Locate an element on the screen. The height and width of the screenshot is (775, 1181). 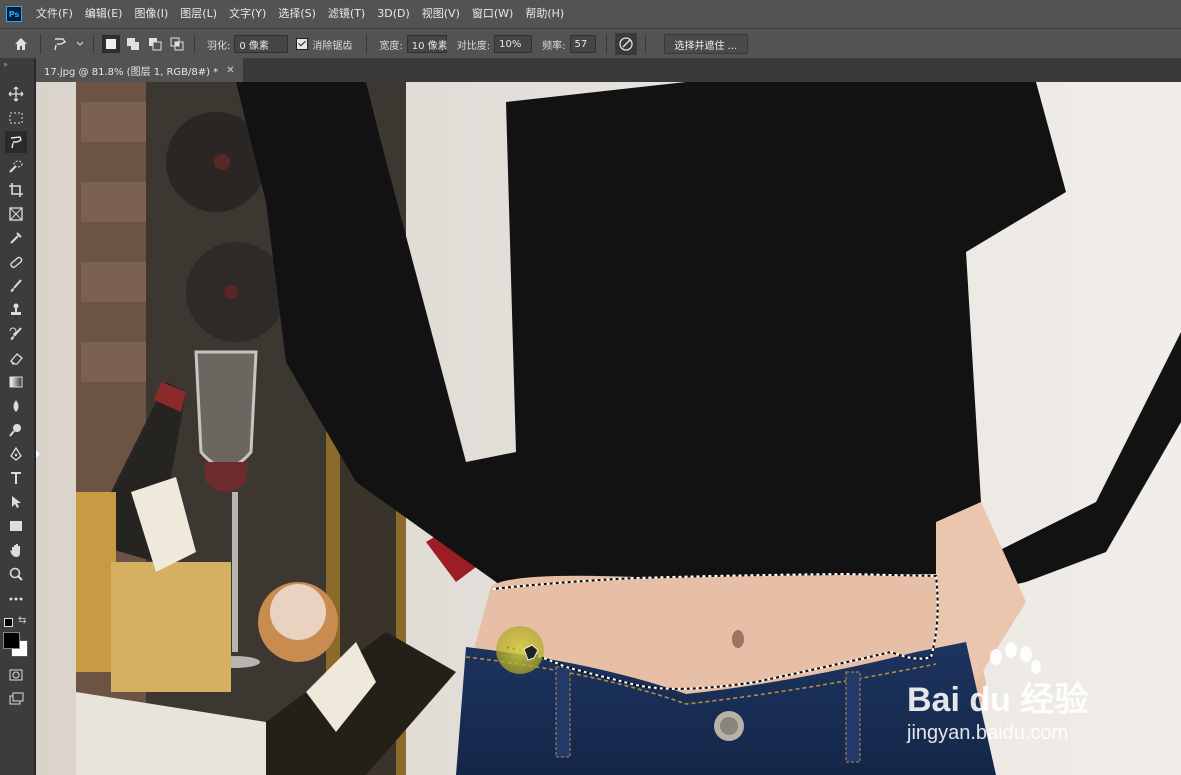
more-tools-icon is located at coordinates (16, 599).